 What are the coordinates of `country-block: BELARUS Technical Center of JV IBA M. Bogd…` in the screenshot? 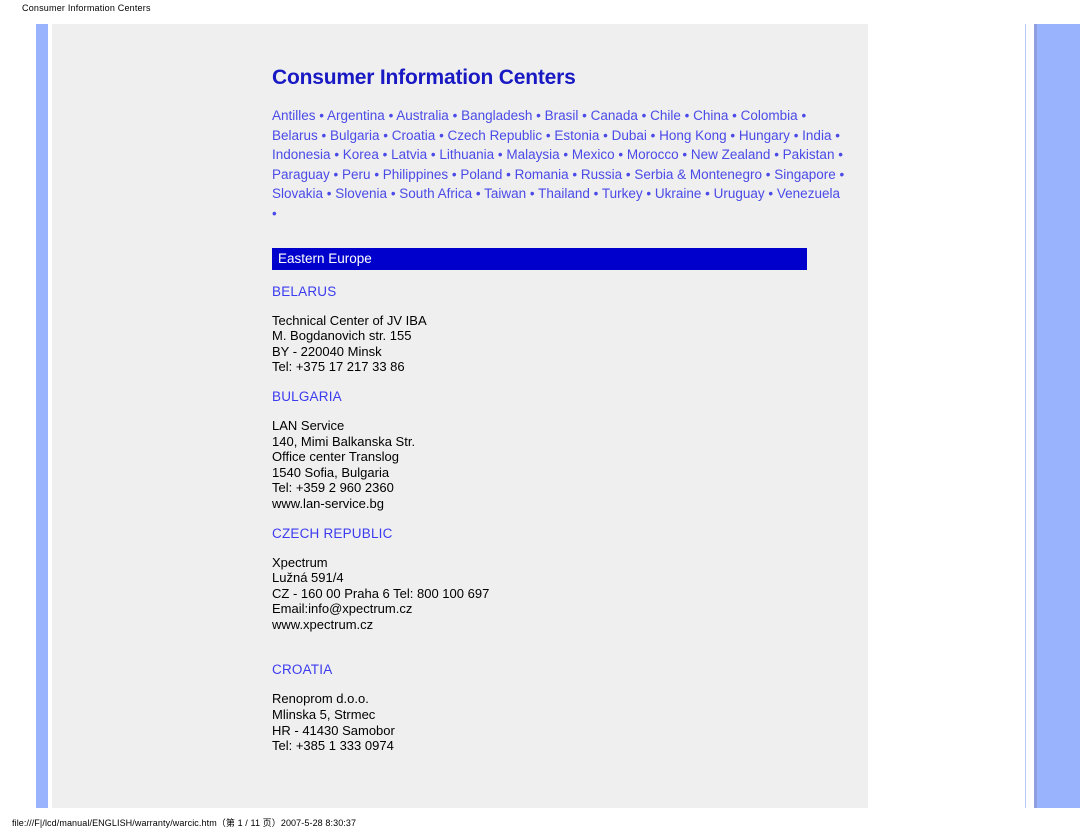 It's located at (572, 329).